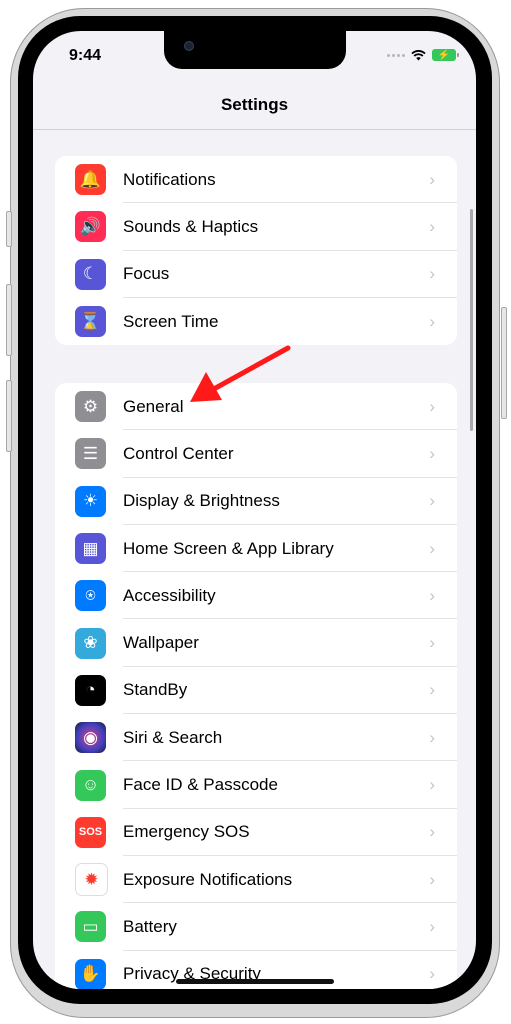 This screenshot has height=1024, width=511. What do you see at coordinates (169, 179) in the screenshot?
I see `row-label: Notifications` at bounding box center [169, 179].